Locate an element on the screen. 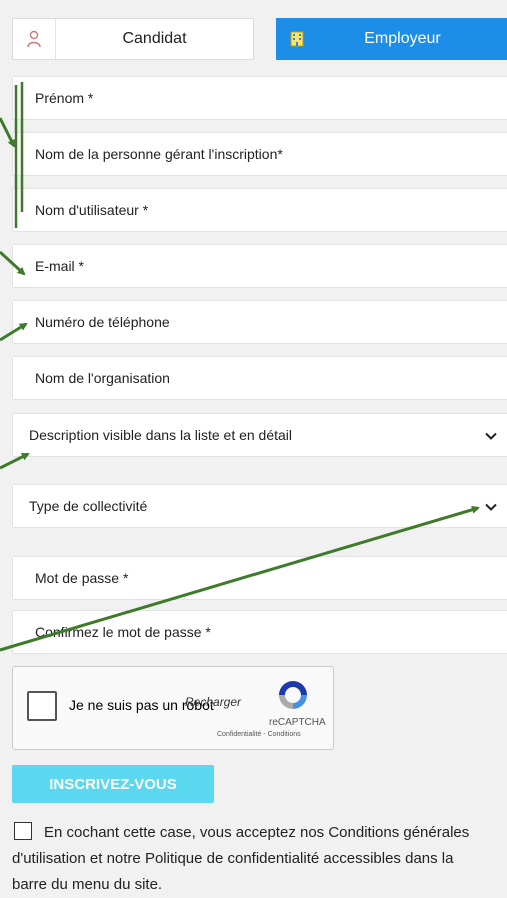 Image resolution: width=507 pixels, height=898 pixels. nom-gerant-placeholder: Nom de la personne gérant l'inscription* is located at coordinates (159, 154).